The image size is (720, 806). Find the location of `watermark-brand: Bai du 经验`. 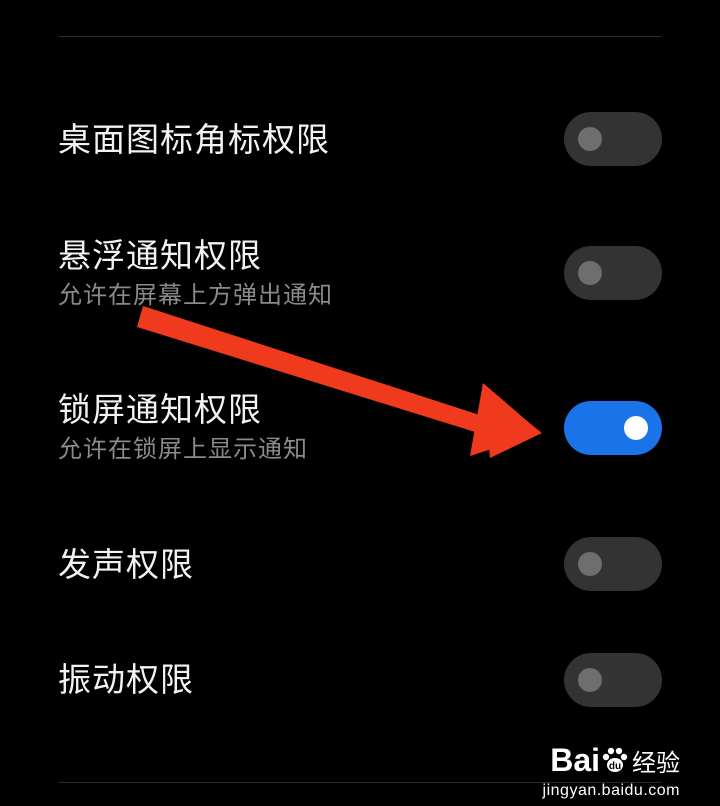

watermark-brand: Bai du 经验 is located at coordinates (611, 762).